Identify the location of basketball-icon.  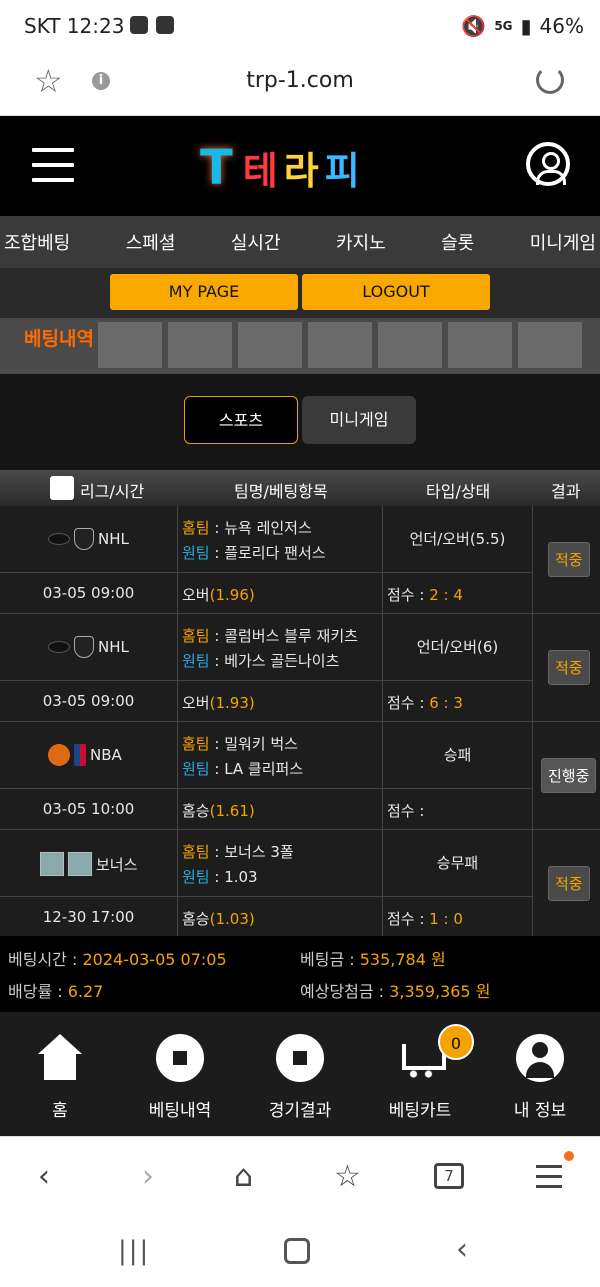
(59, 755).